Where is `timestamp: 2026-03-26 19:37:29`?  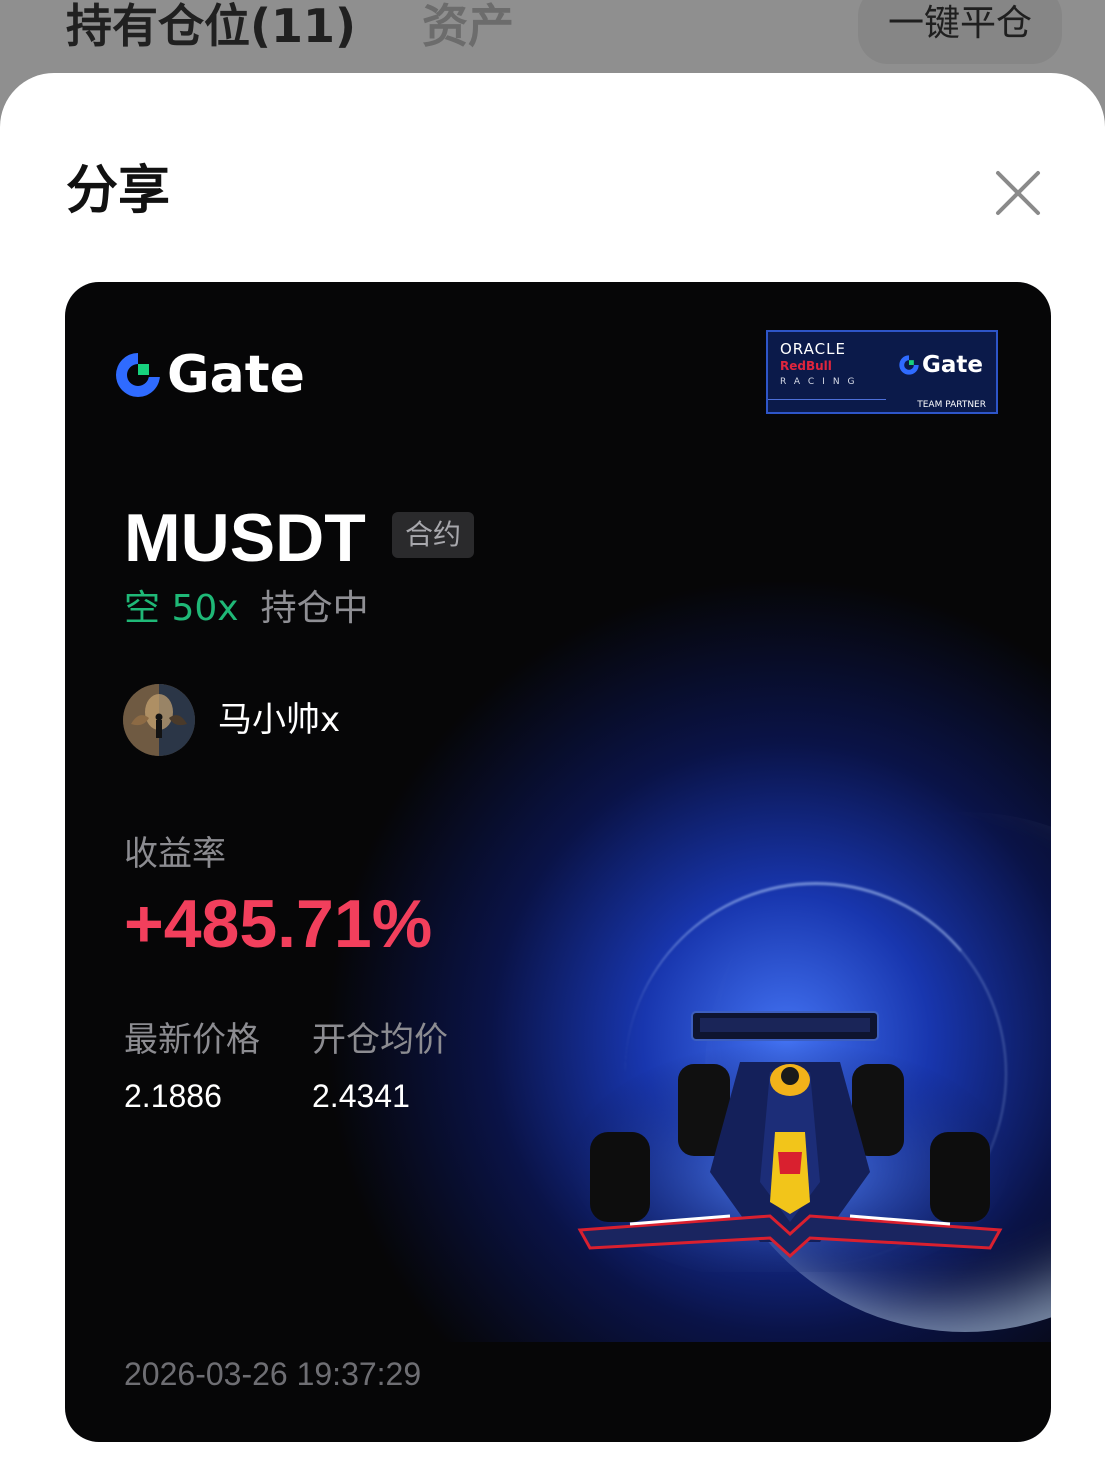
timestamp: 2026-03-26 19:37:29 is located at coordinates (273, 1374).